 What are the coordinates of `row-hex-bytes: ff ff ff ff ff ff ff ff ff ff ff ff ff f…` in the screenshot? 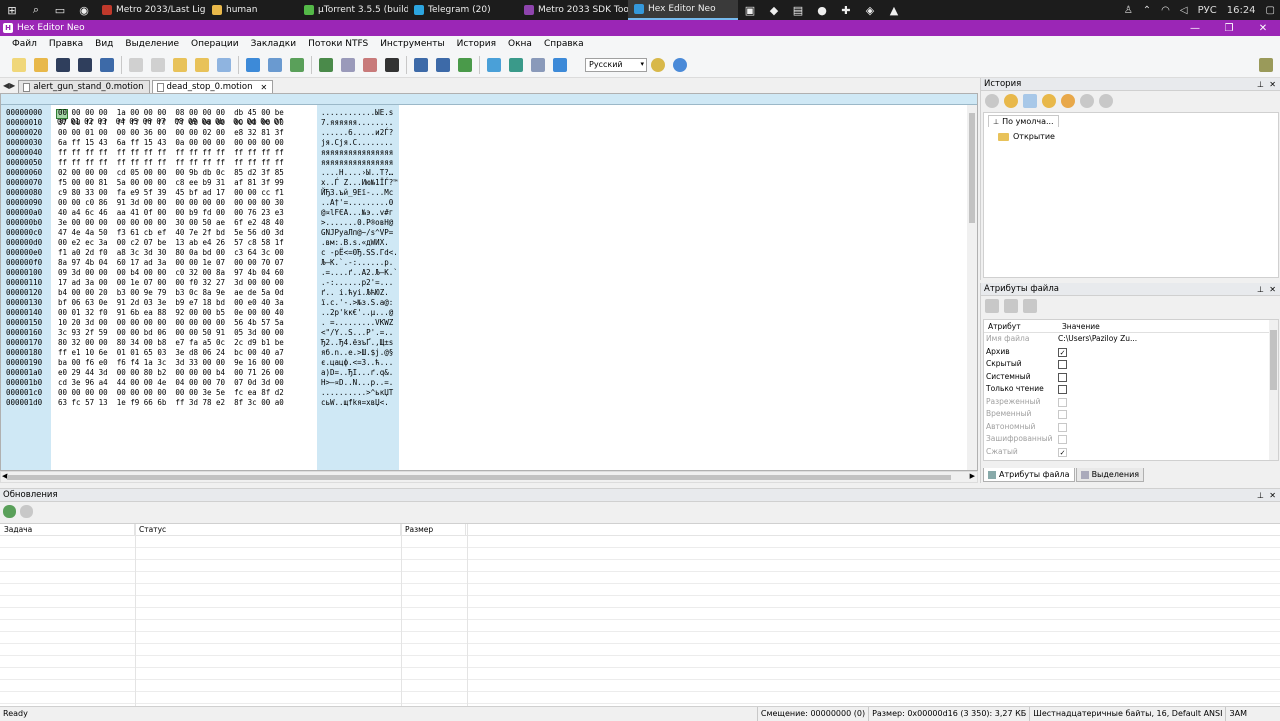 It's located at (171, 163).